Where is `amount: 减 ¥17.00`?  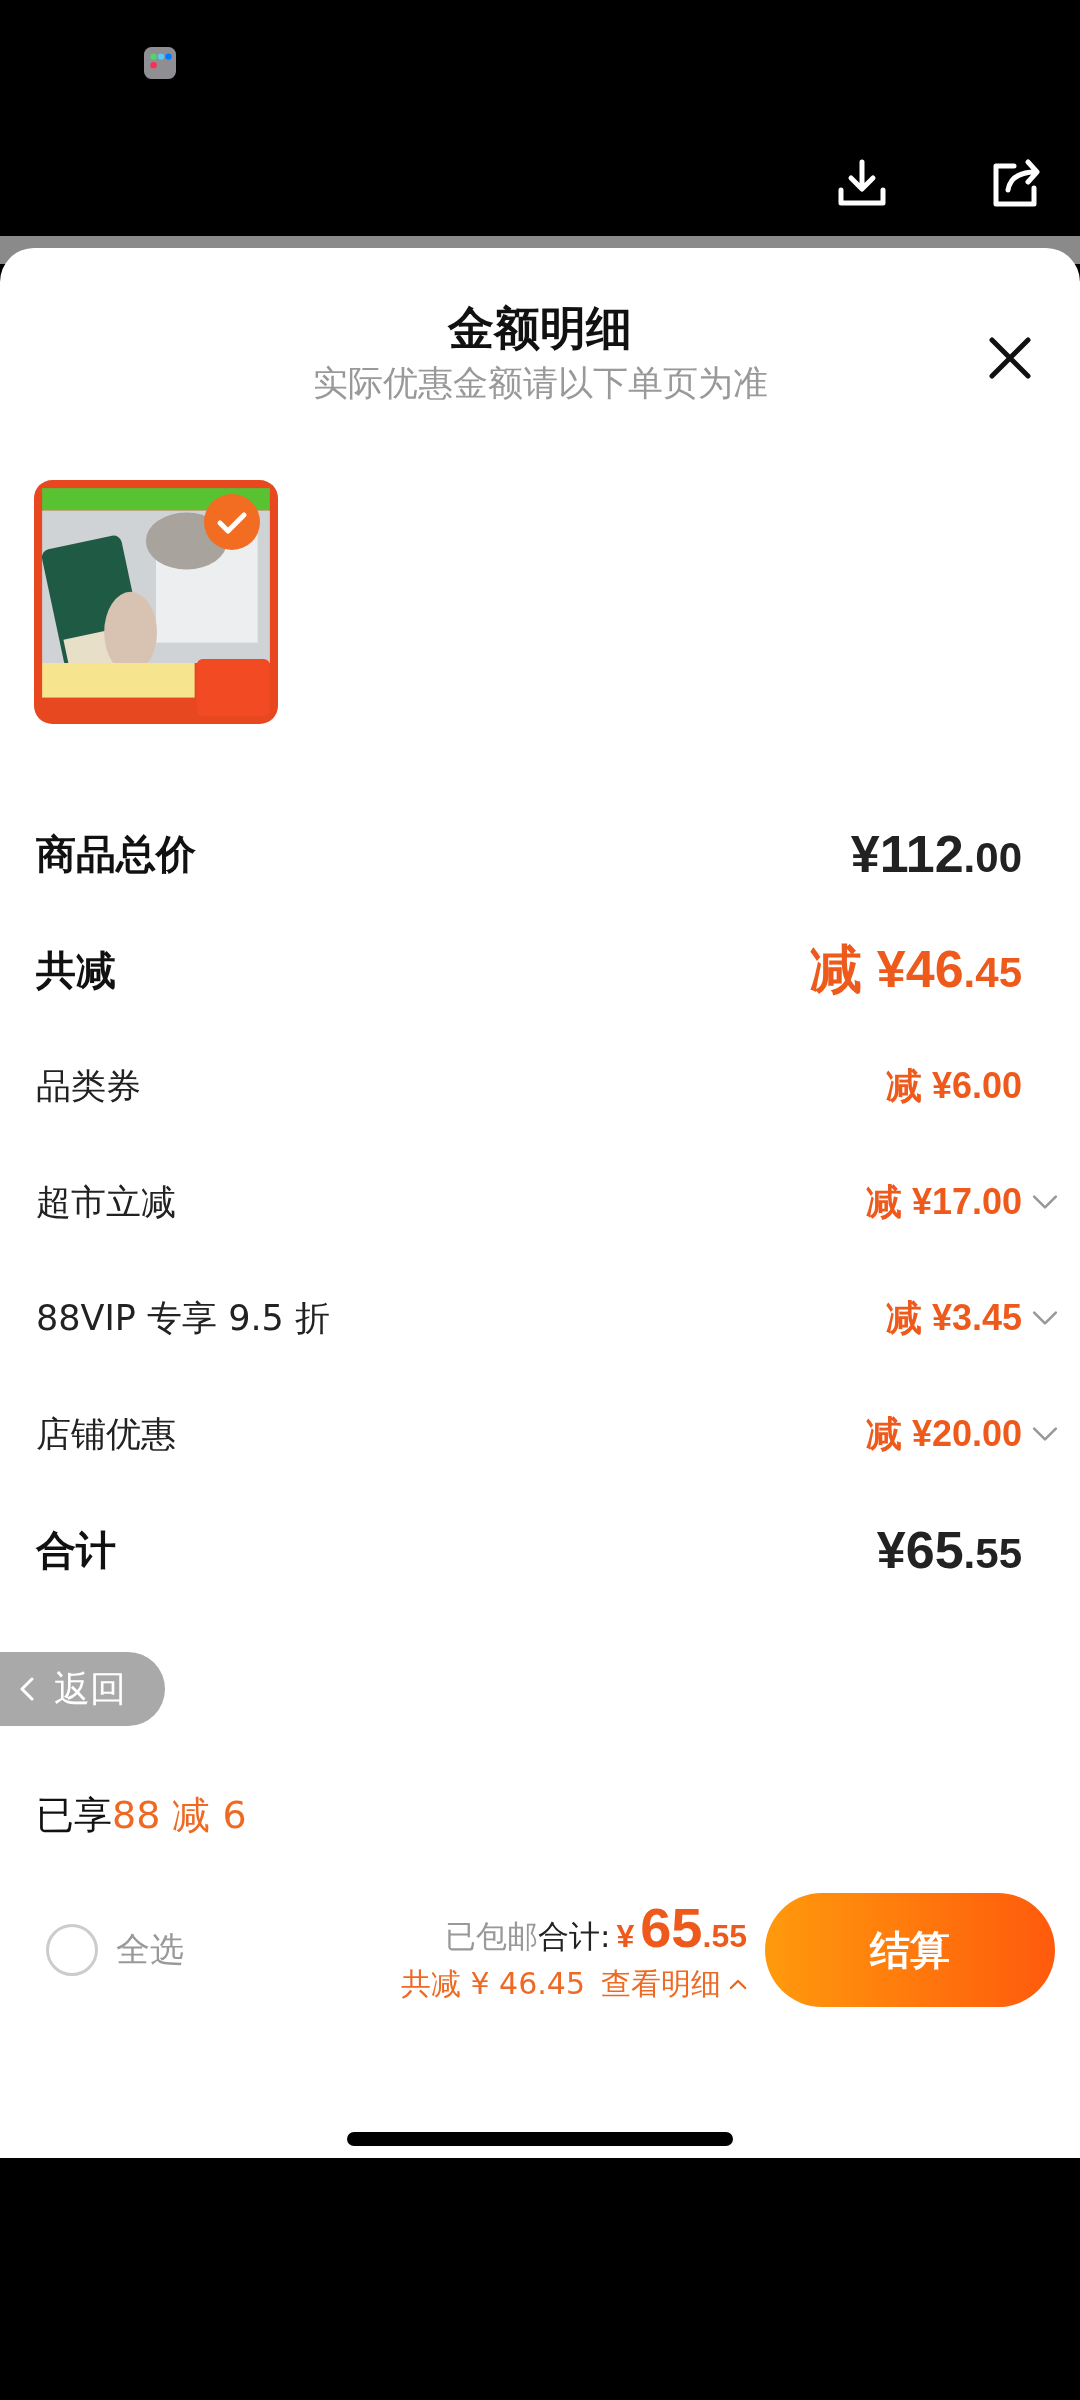 amount: 减 ¥17.00 is located at coordinates (943, 1201).